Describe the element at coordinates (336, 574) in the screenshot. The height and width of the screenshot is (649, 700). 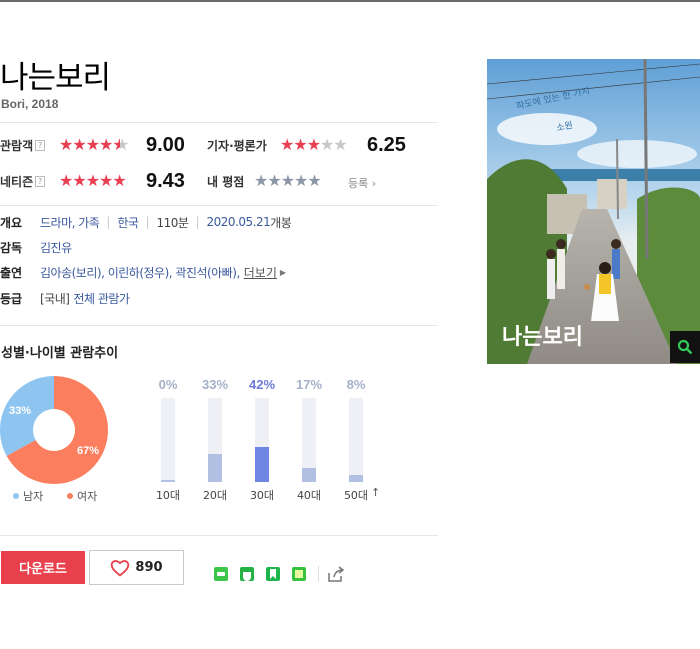
I see `share-arrow-icon` at that location.